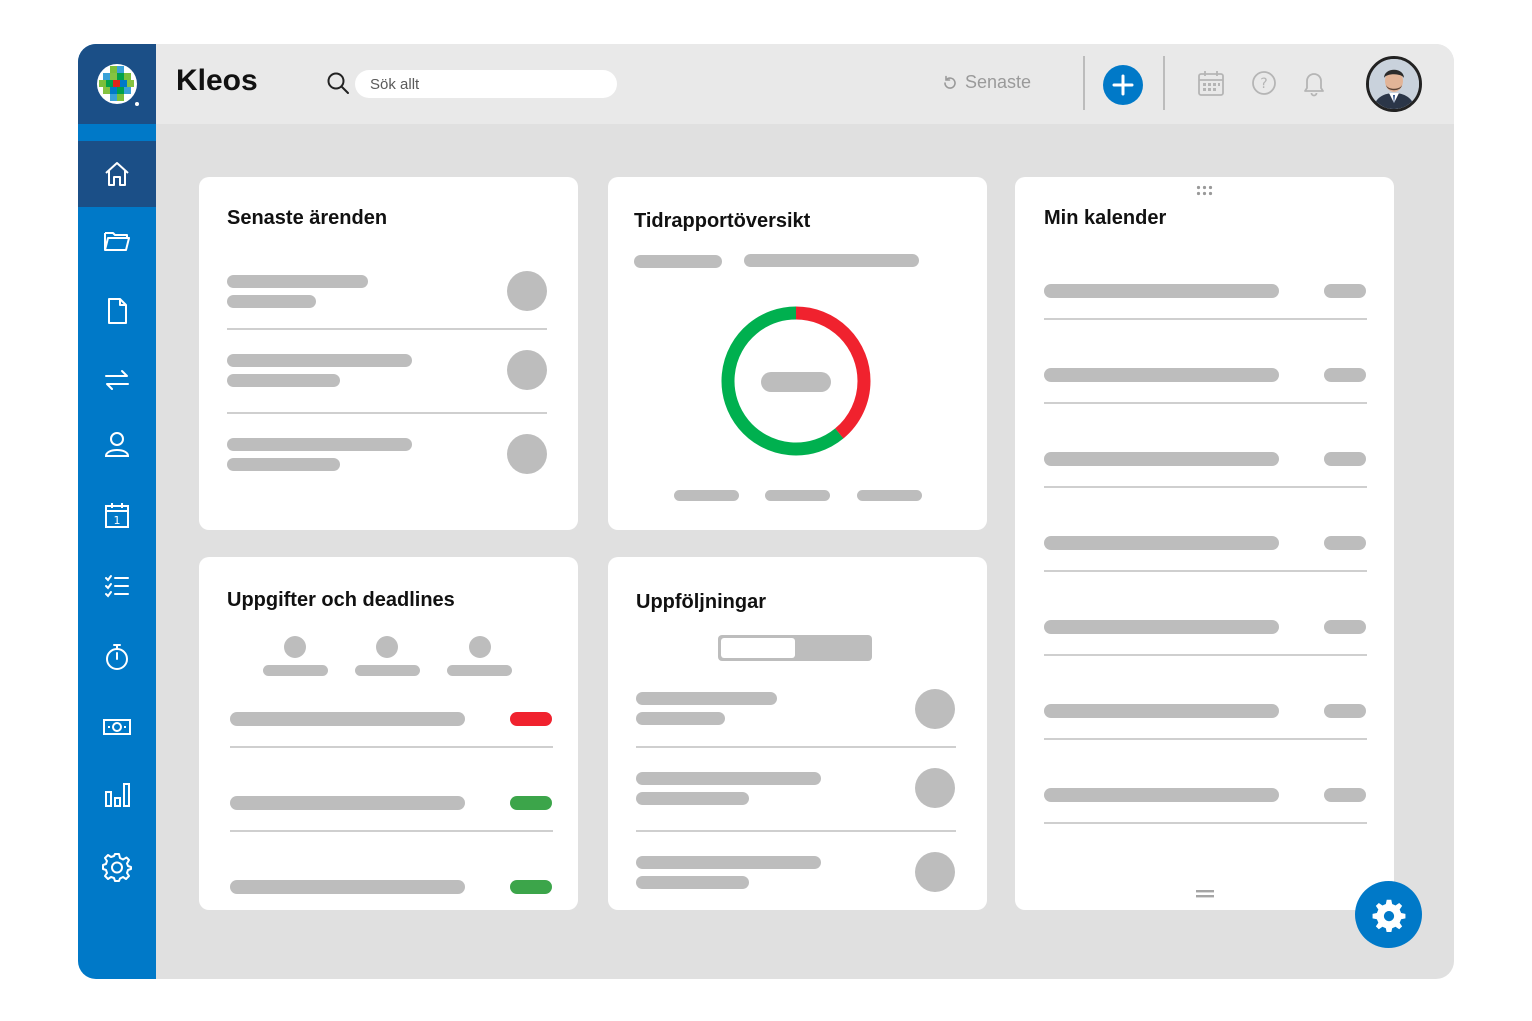  I want to click on card-title: Uppföljningar, so click(701, 602).